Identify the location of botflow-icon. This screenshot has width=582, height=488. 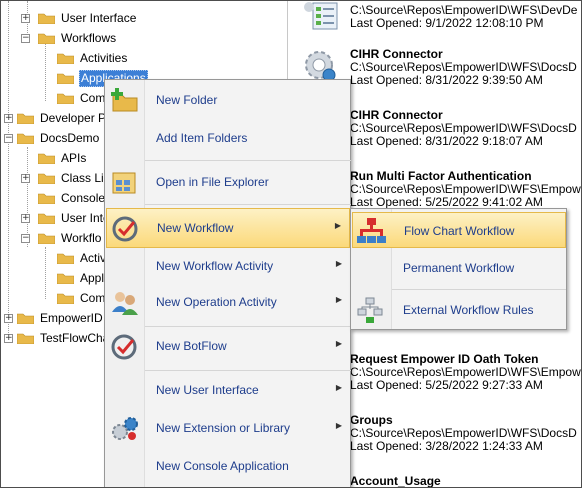
(125, 347).